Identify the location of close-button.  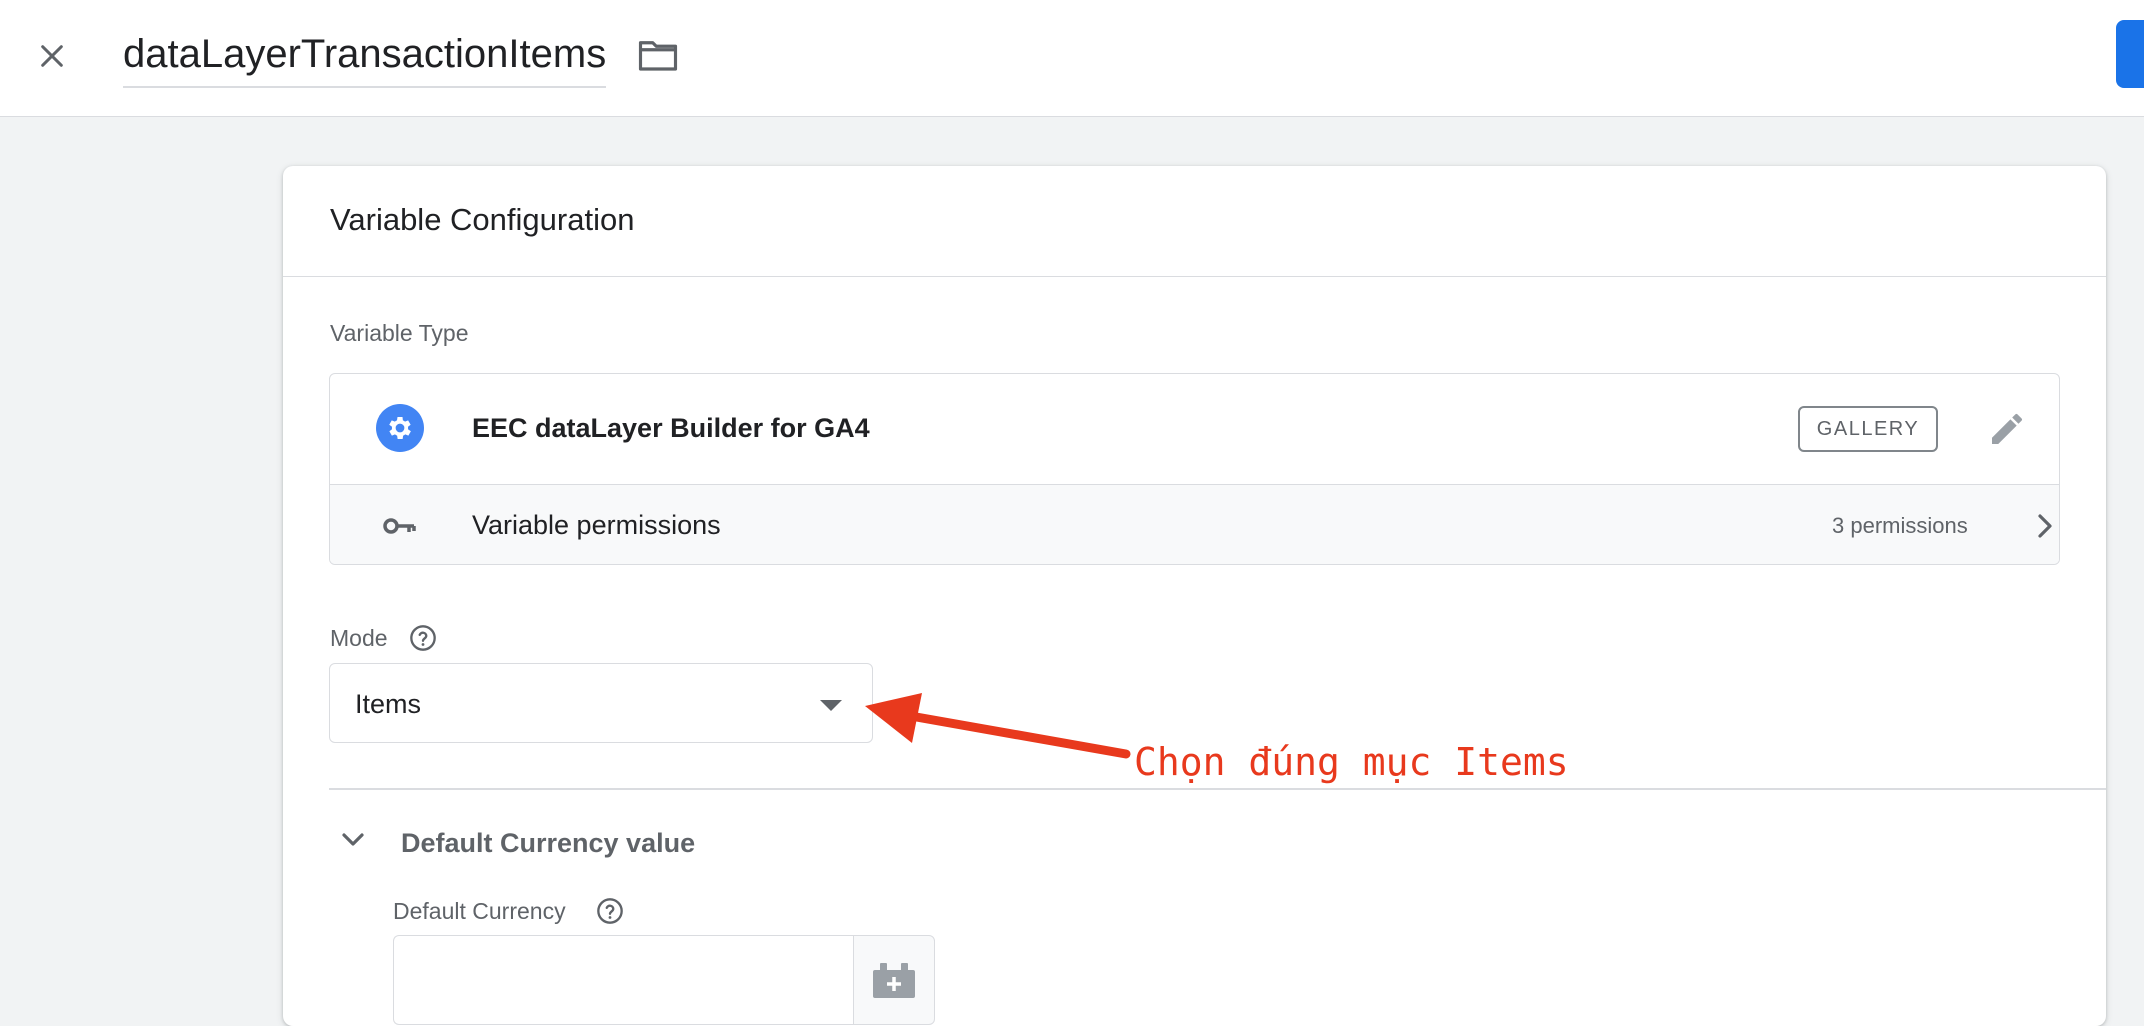
(52, 56).